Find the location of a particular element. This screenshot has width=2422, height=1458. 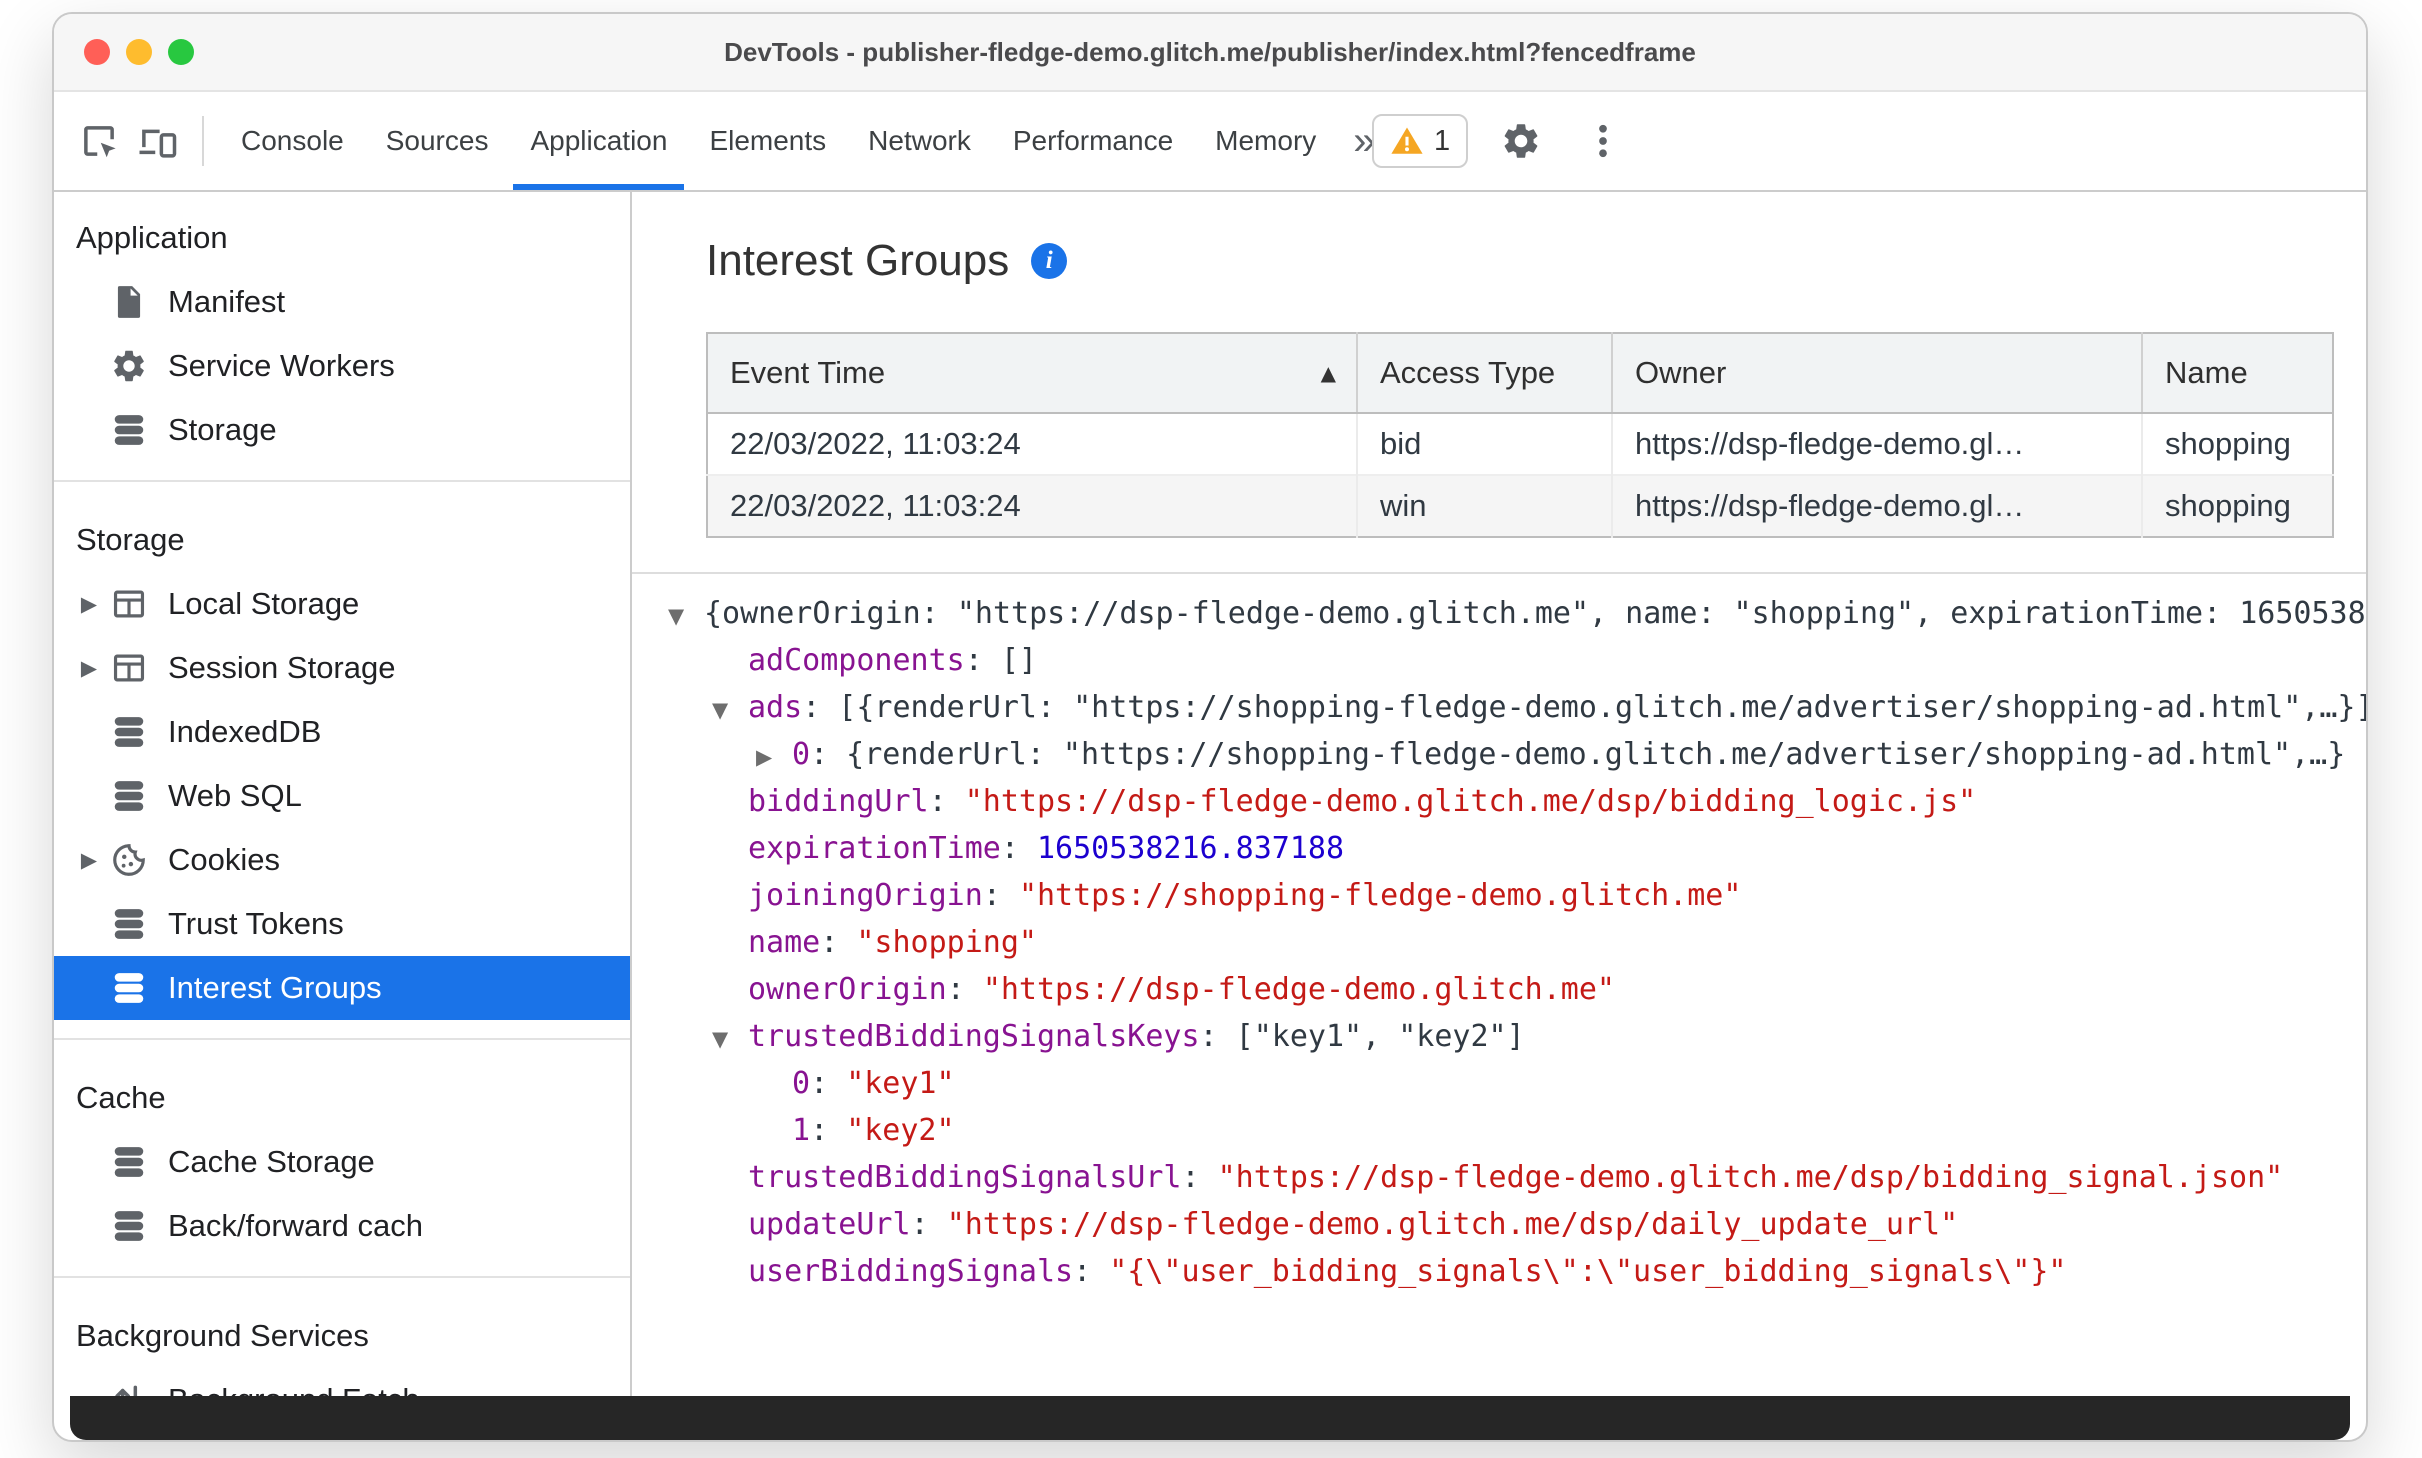

json-string-text: "https://dsp-fledge-demo.glitch.me" is located at coordinates (1298, 989).